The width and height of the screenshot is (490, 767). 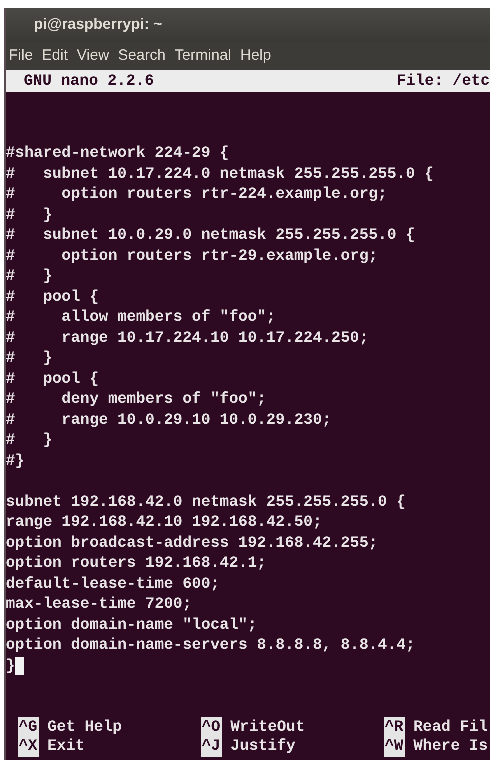 What do you see at coordinates (113, 584) in the screenshot?
I see `code-line: default-lease-time 600;` at bounding box center [113, 584].